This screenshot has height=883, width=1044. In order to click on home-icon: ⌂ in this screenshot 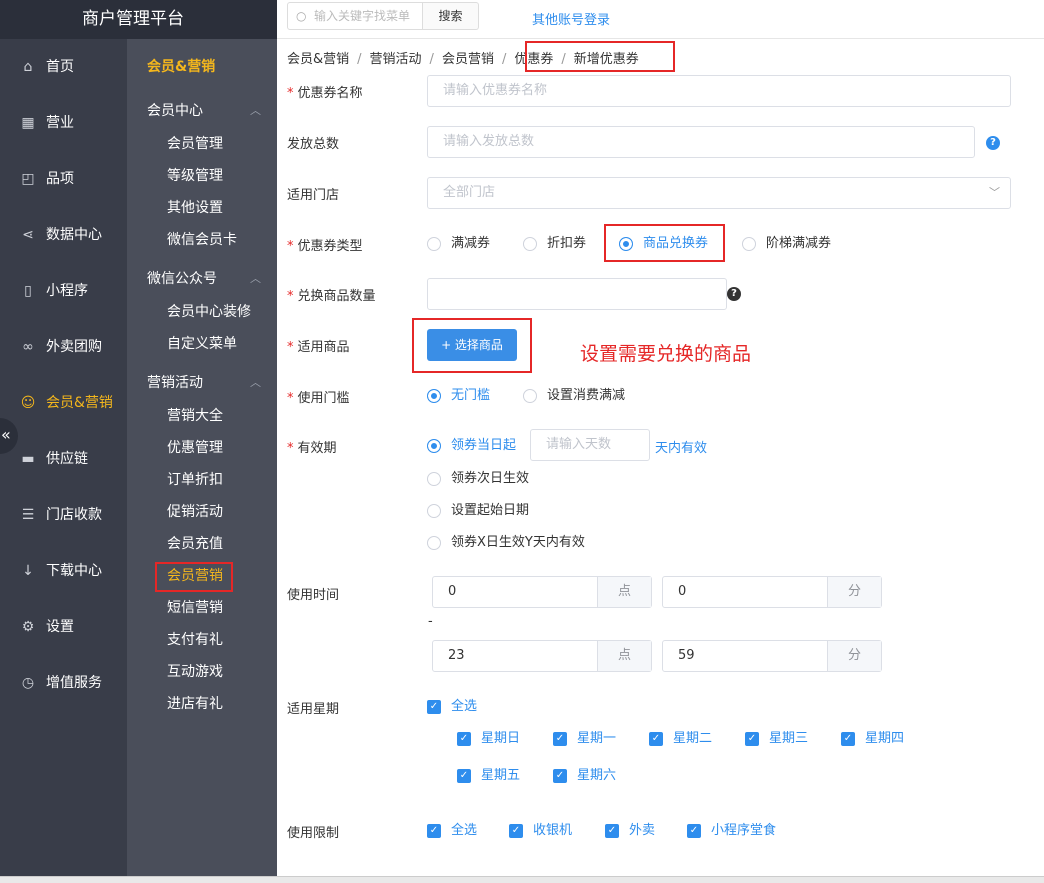, I will do `click(28, 67)`.